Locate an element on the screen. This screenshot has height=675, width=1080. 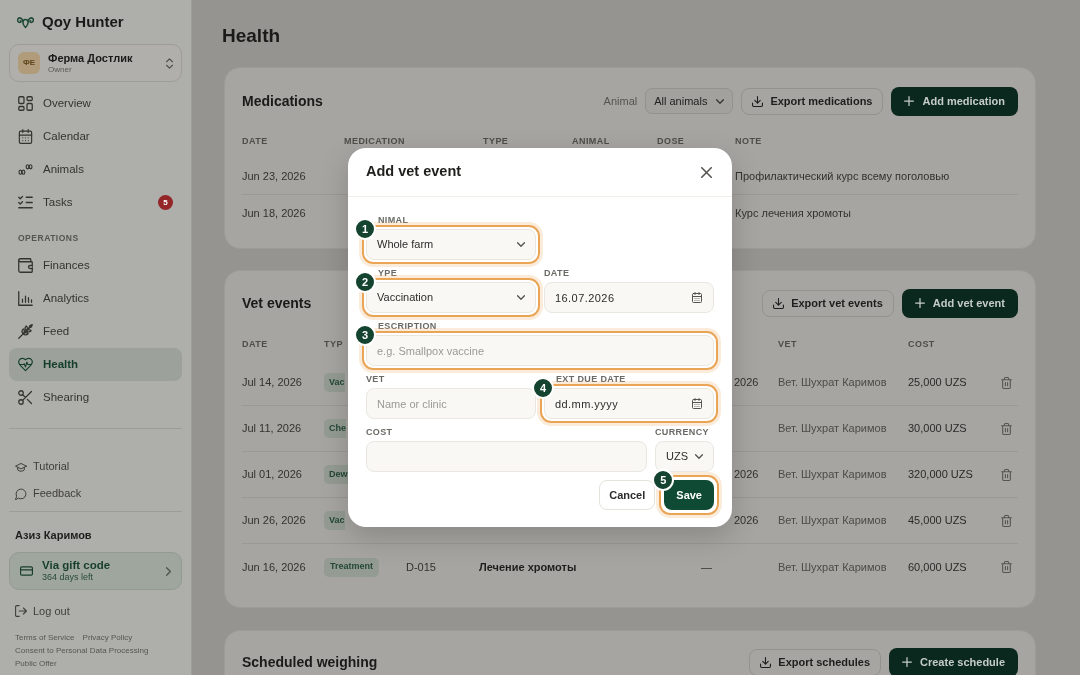
page-title: Health is located at coordinates (252, 36).